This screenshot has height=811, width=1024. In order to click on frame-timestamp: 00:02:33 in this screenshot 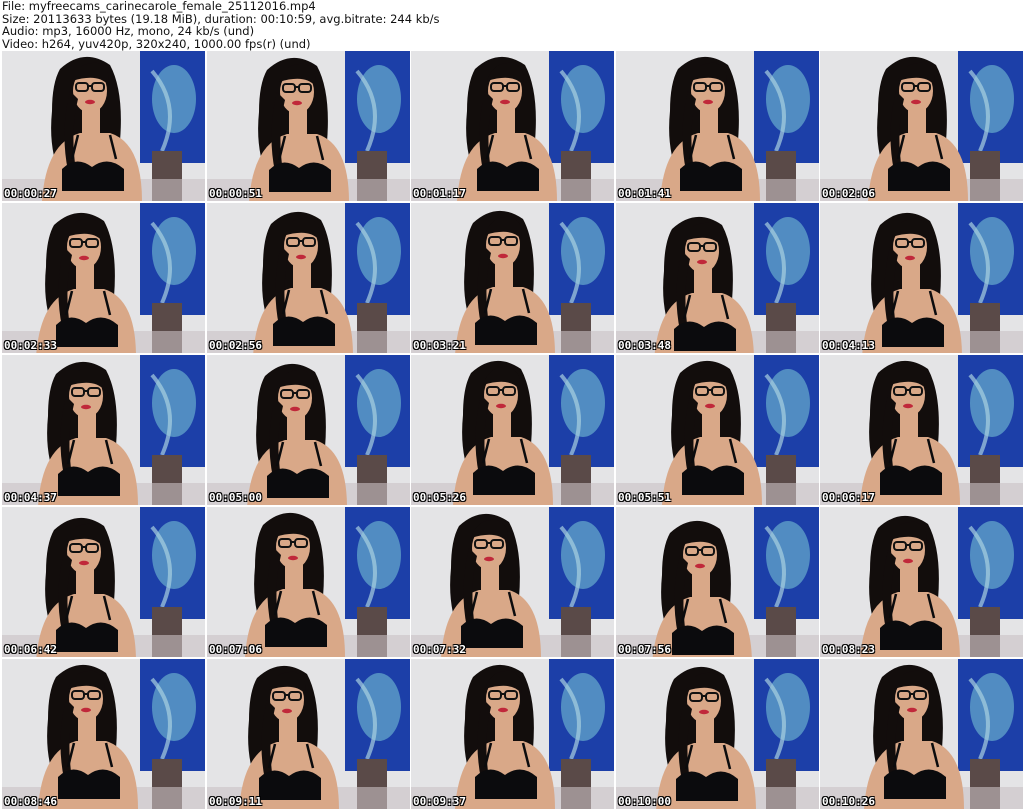, I will do `click(30, 345)`.